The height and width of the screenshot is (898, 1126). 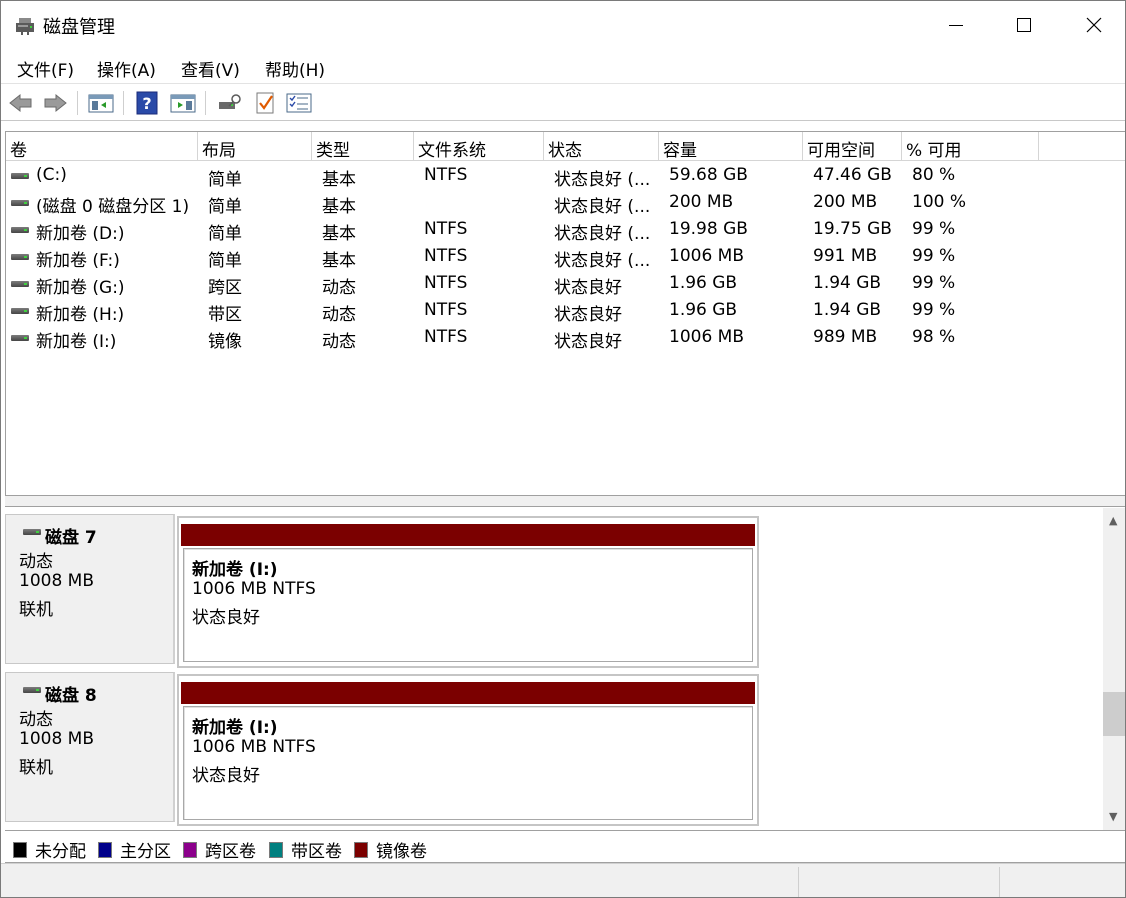 What do you see at coordinates (230, 852) in the screenshot?
I see `legend-label: 跨区卷` at bounding box center [230, 852].